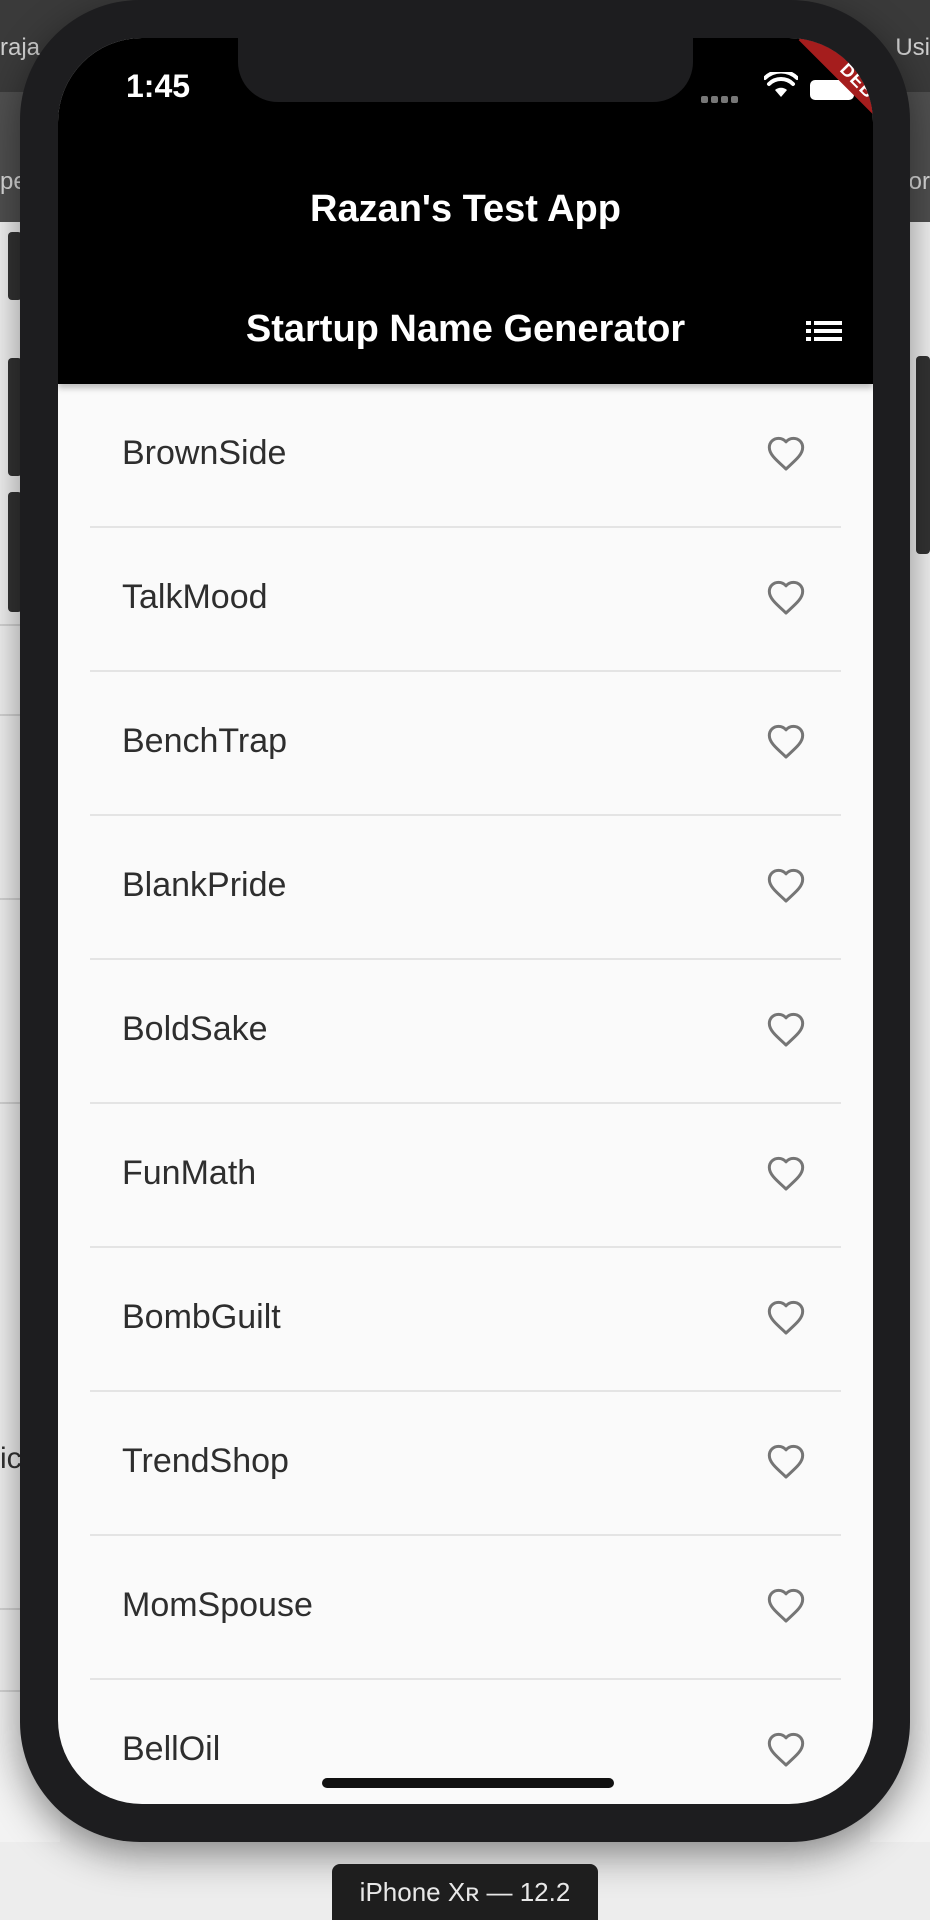 This screenshot has height=1920, width=930. What do you see at coordinates (204, 885) in the screenshot?
I see `startup-name: BlankPride` at bounding box center [204, 885].